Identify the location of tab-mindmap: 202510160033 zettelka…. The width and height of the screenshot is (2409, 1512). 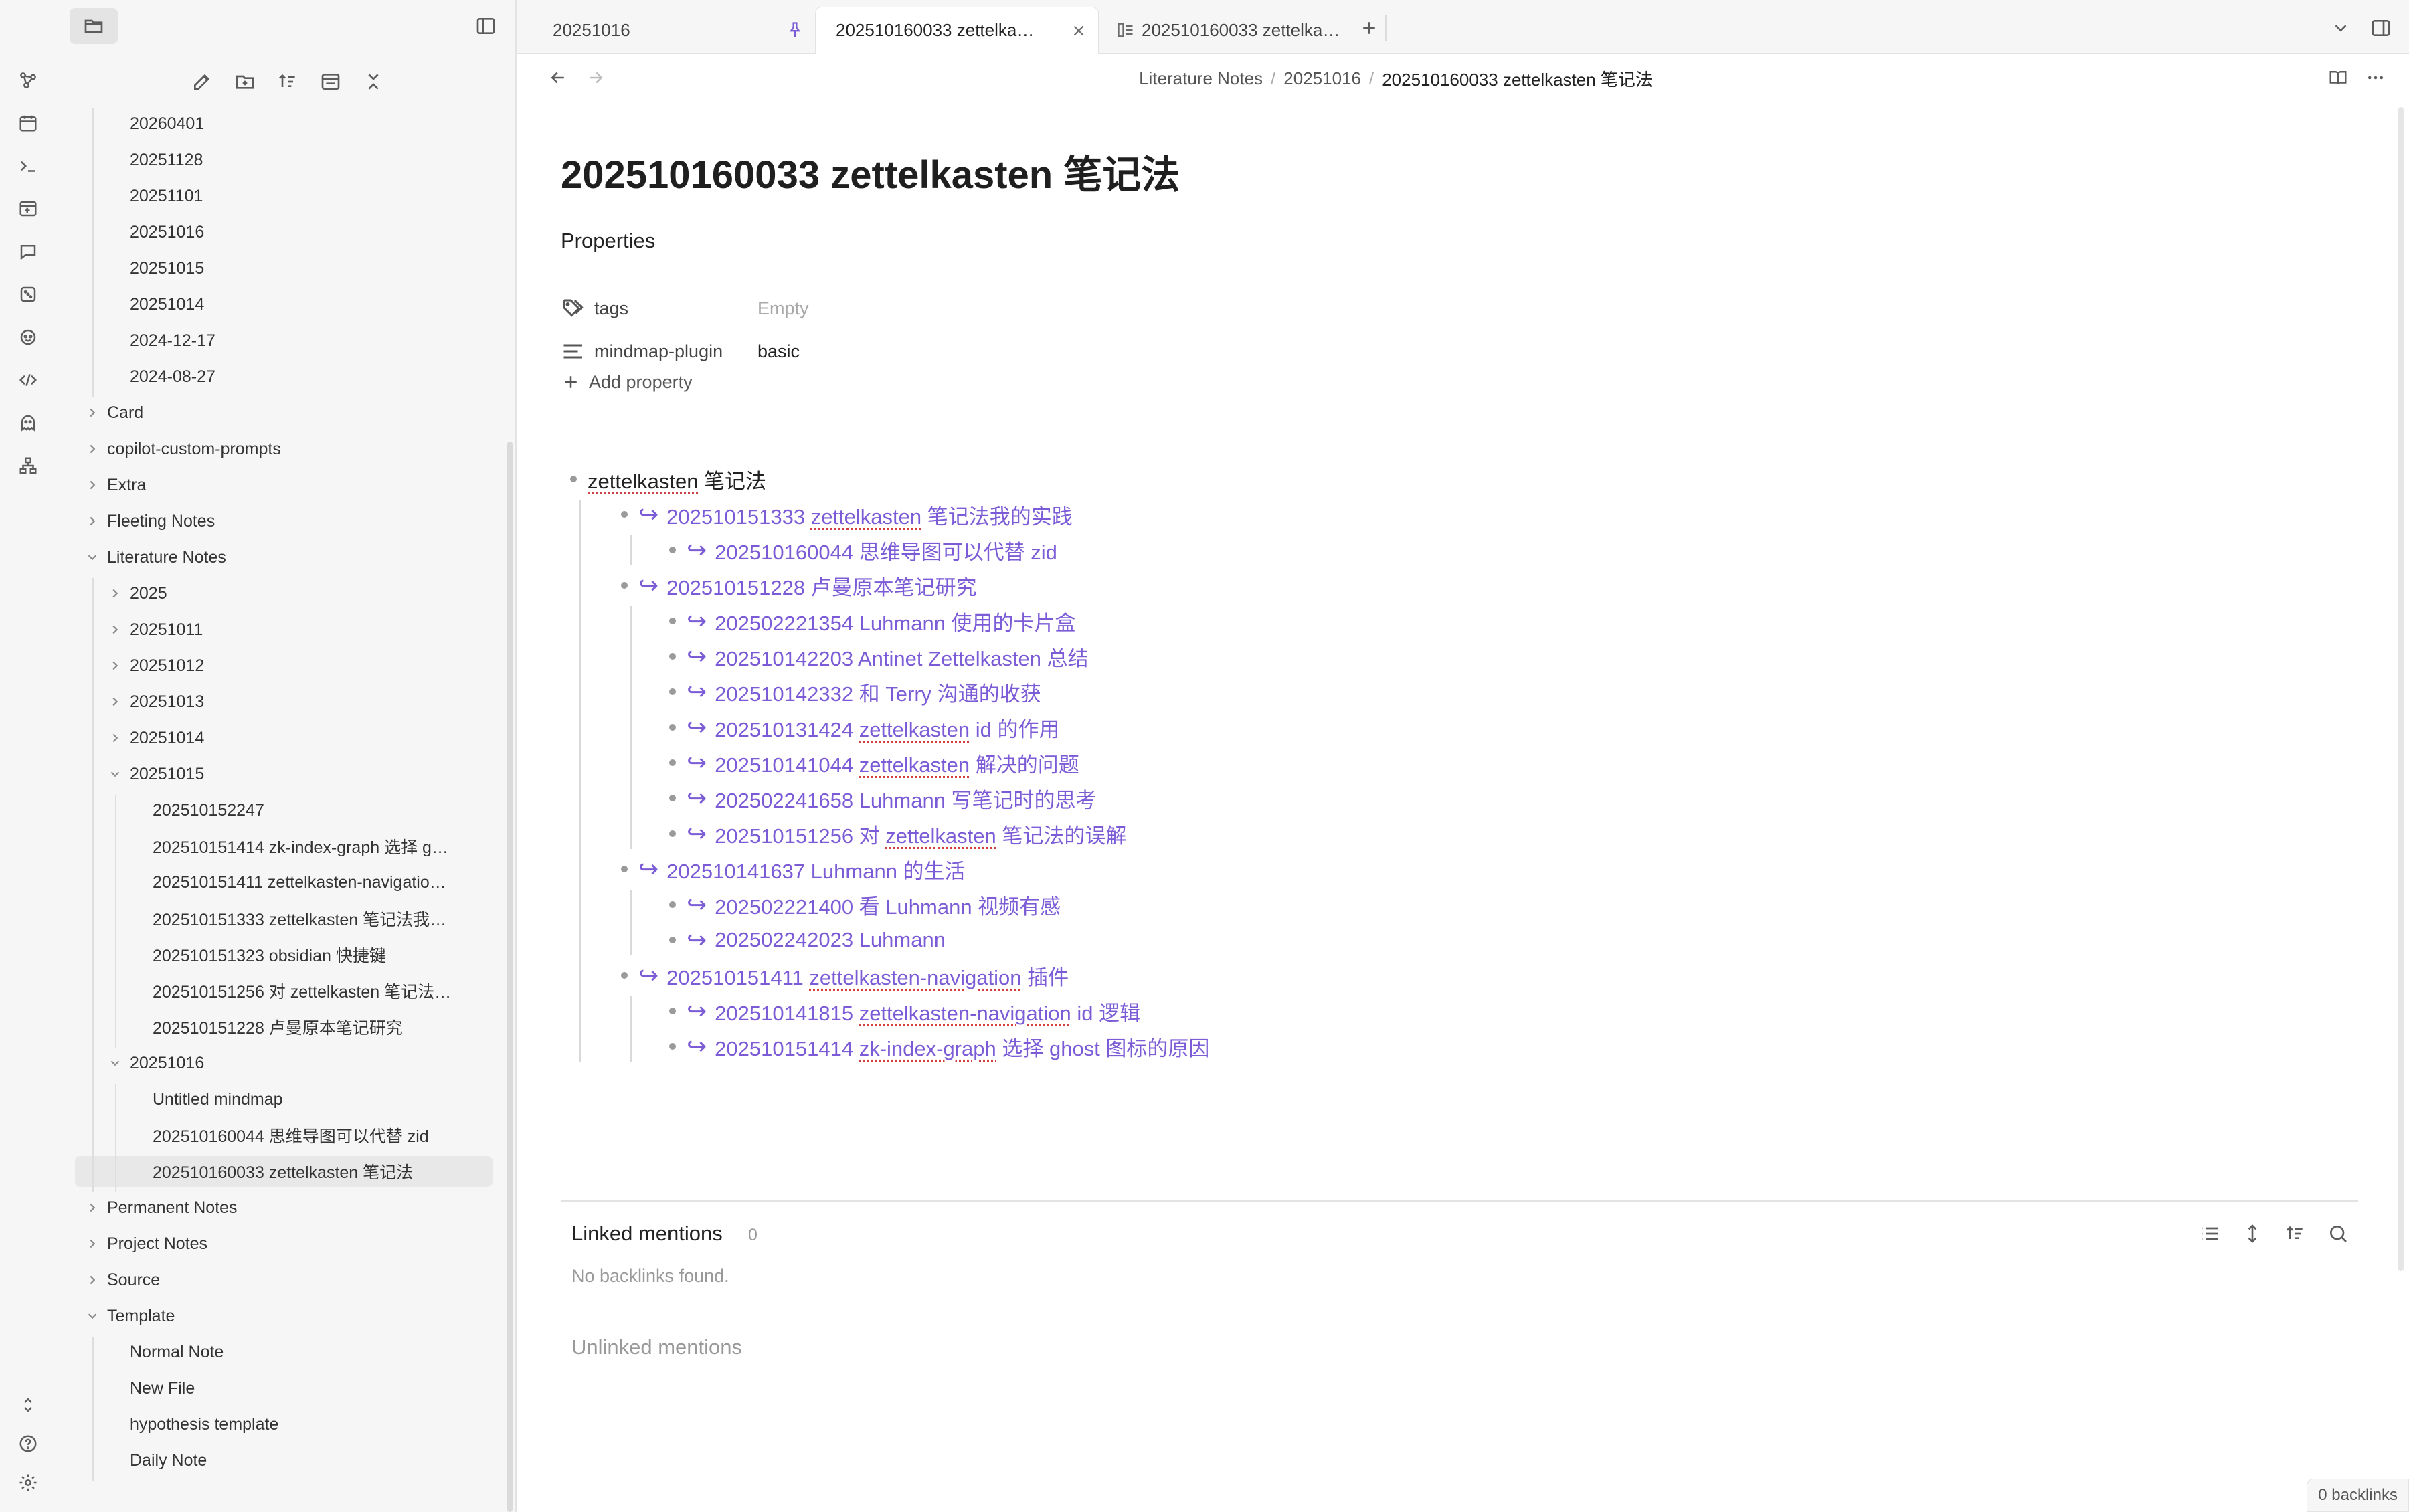
(1243, 30).